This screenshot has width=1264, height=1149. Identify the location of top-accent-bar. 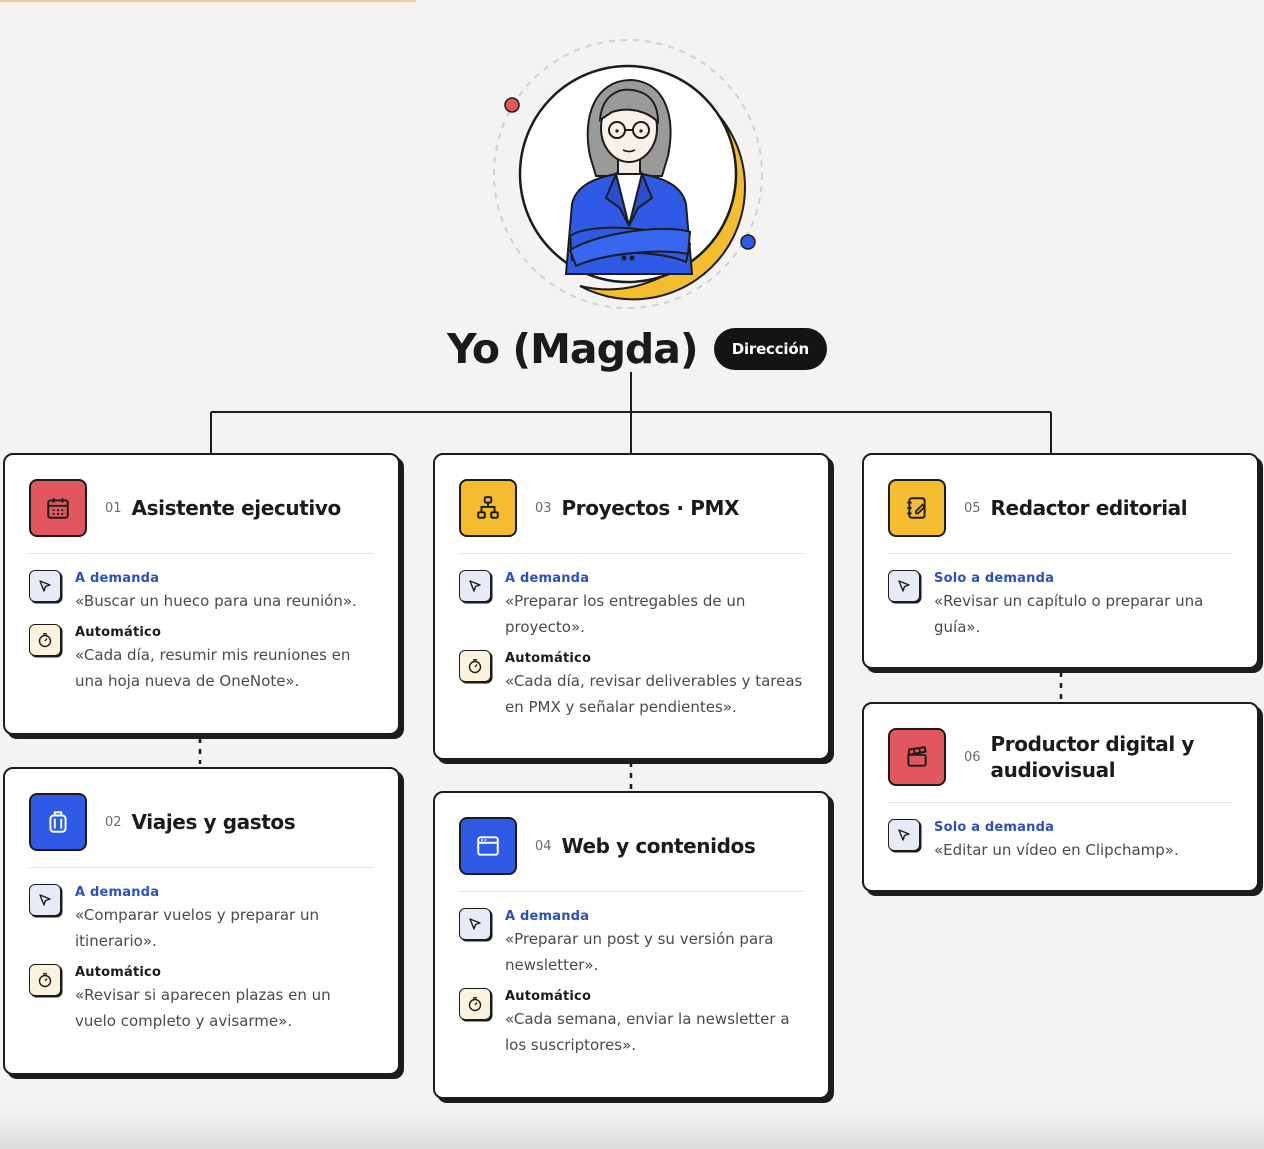
(208, 1).